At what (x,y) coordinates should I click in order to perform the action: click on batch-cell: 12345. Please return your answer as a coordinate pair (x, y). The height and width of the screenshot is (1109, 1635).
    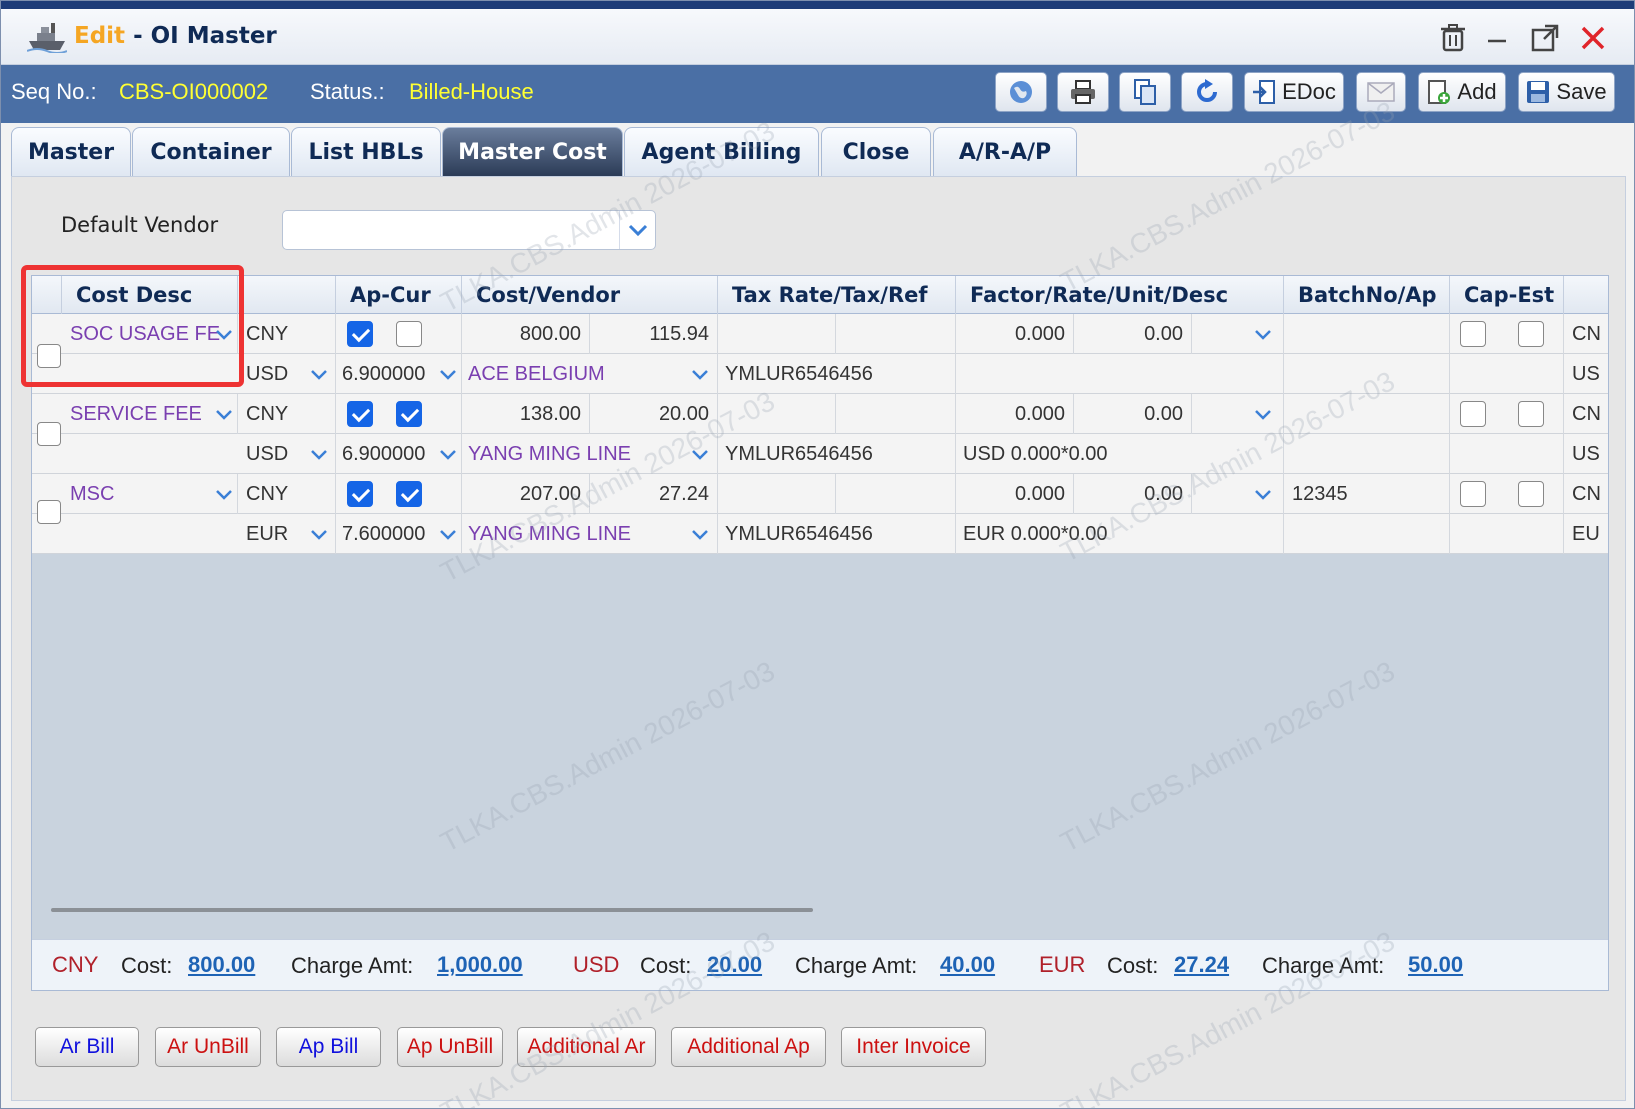
    Looking at the image, I should click on (1367, 494).